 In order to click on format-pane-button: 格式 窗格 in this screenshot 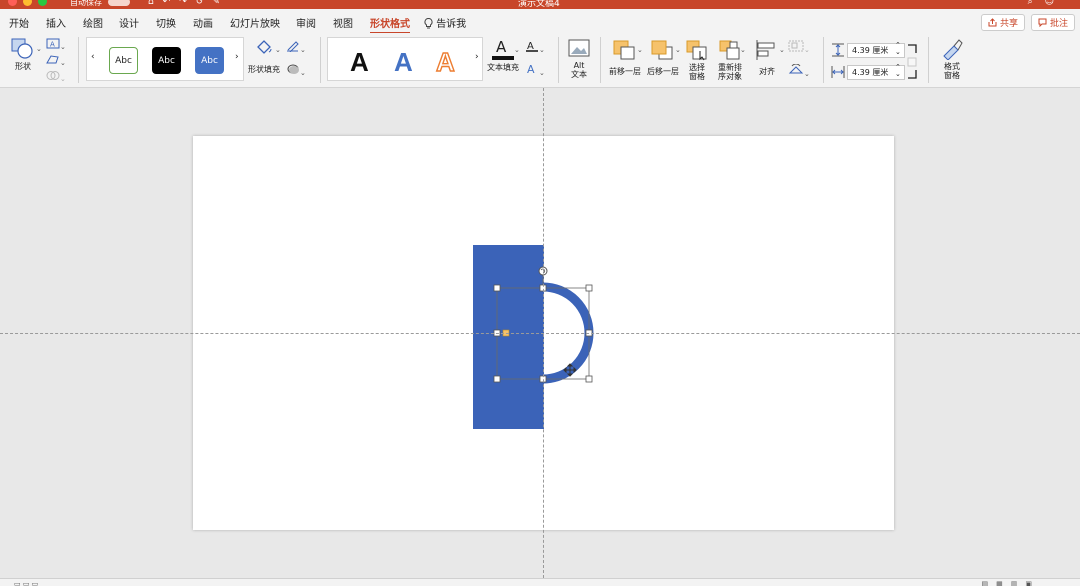, I will do `click(952, 59)`.